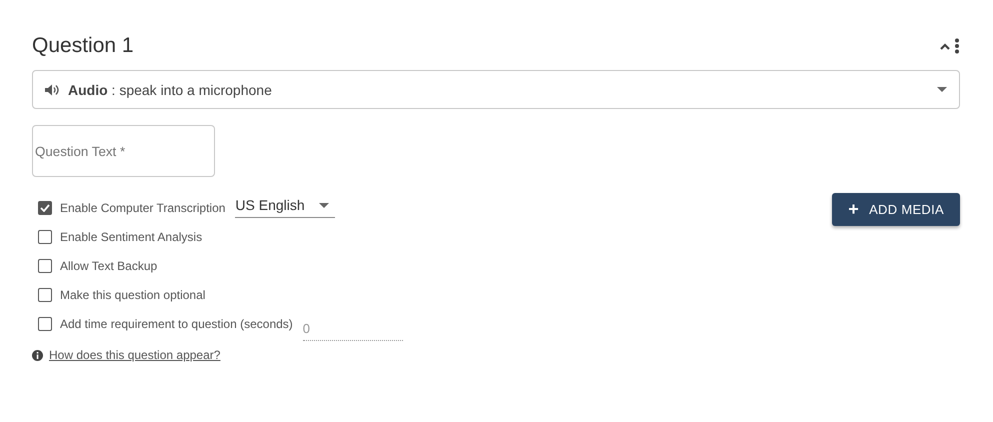  Describe the element at coordinates (123, 151) in the screenshot. I see `question-text-field: Question Text *` at that location.